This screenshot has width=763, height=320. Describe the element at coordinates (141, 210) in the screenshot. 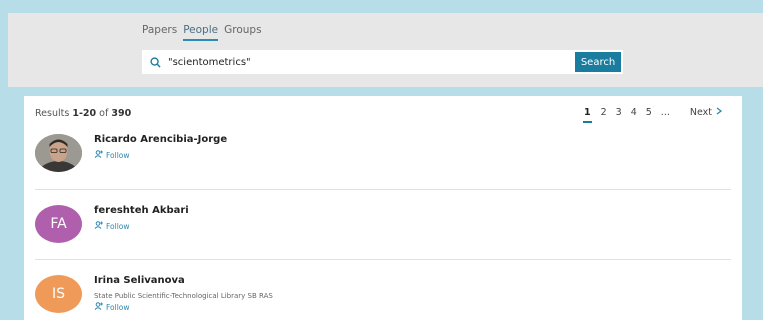

I see `person-name: fereshteh Akbari` at that location.